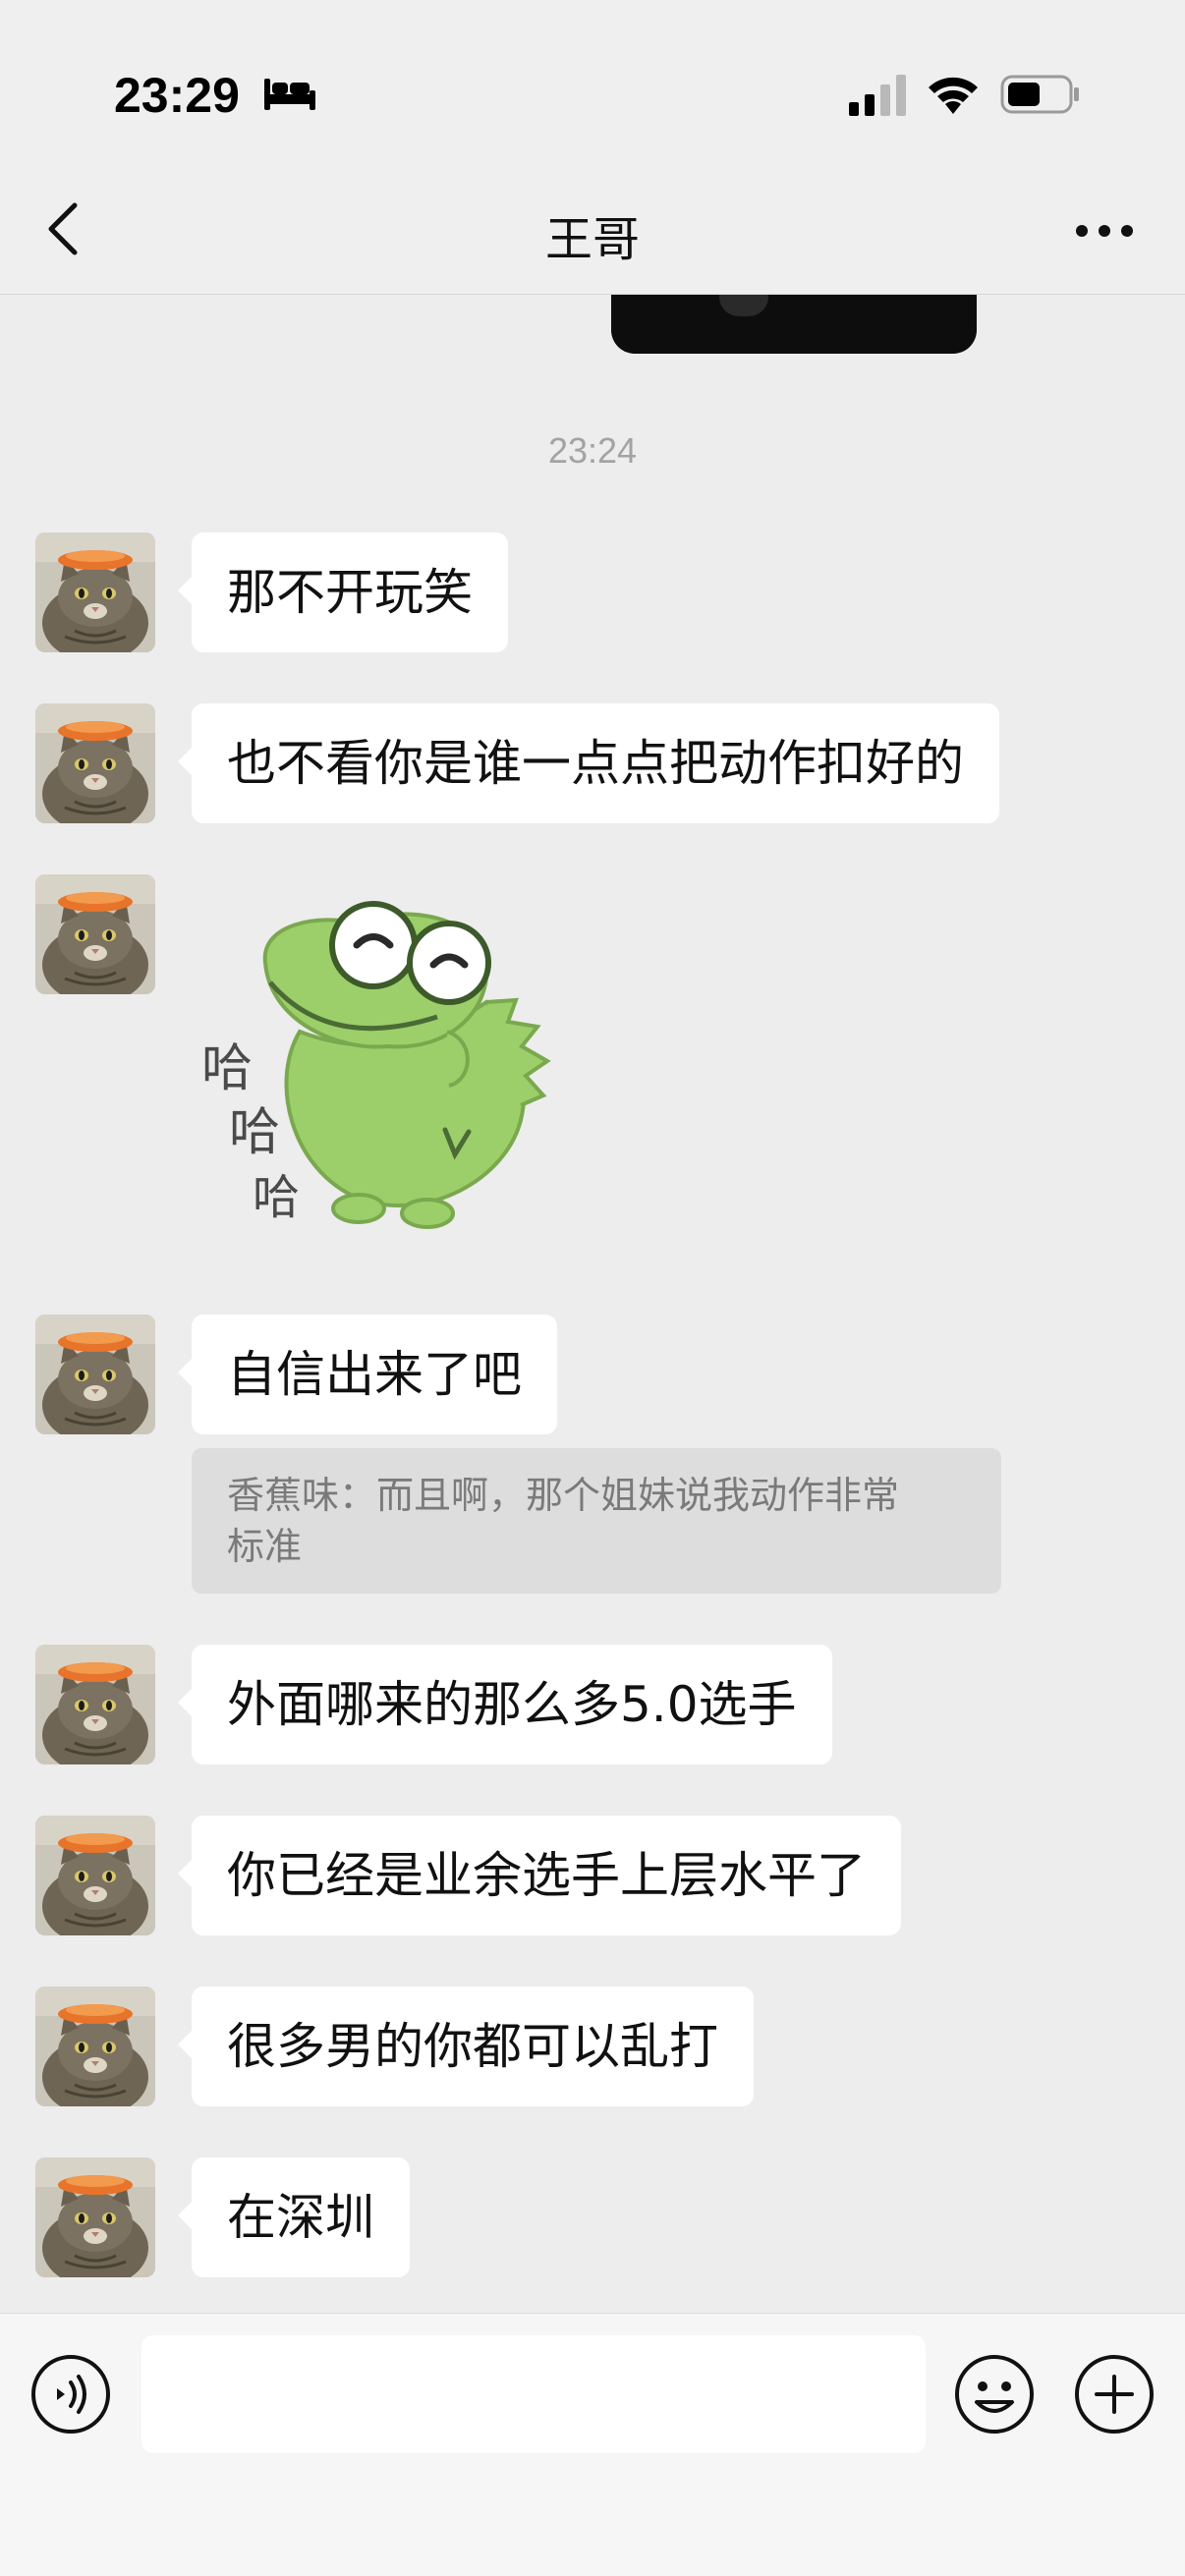 The width and height of the screenshot is (1185, 2576). What do you see at coordinates (995, 2394) in the screenshot?
I see `emoji-icon` at bounding box center [995, 2394].